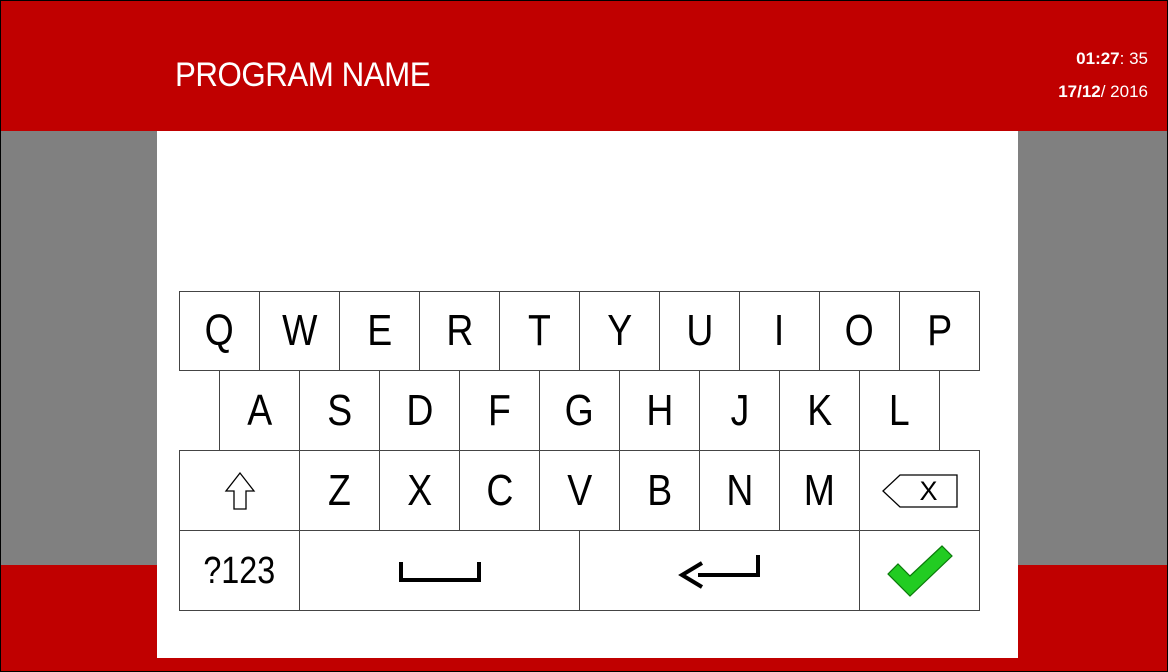 The image size is (1168, 672). I want to click on date-day-month: 17/12, so click(1079, 91).